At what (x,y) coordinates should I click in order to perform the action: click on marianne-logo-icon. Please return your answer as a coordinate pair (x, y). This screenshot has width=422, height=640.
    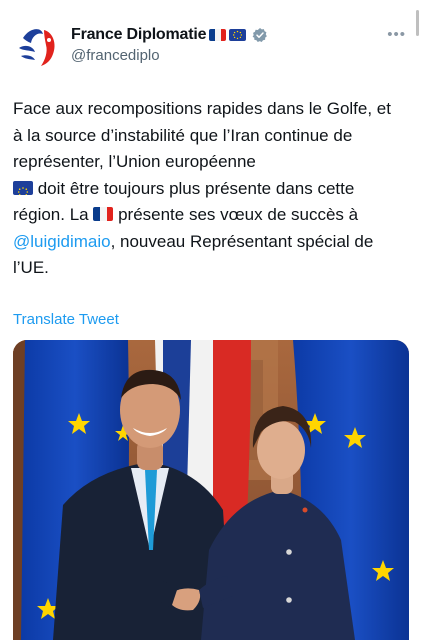
    Looking at the image, I should click on (38, 45).